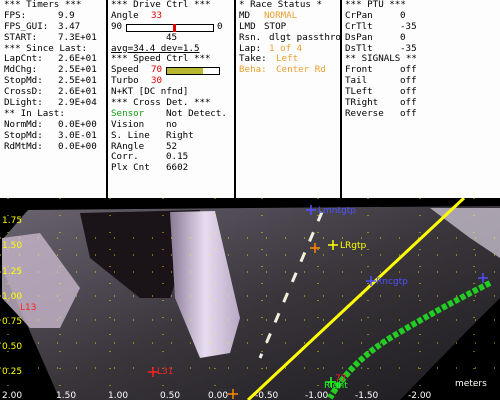 The image size is (500, 400). I want to click on label-l31: L31, so click(165, 372).